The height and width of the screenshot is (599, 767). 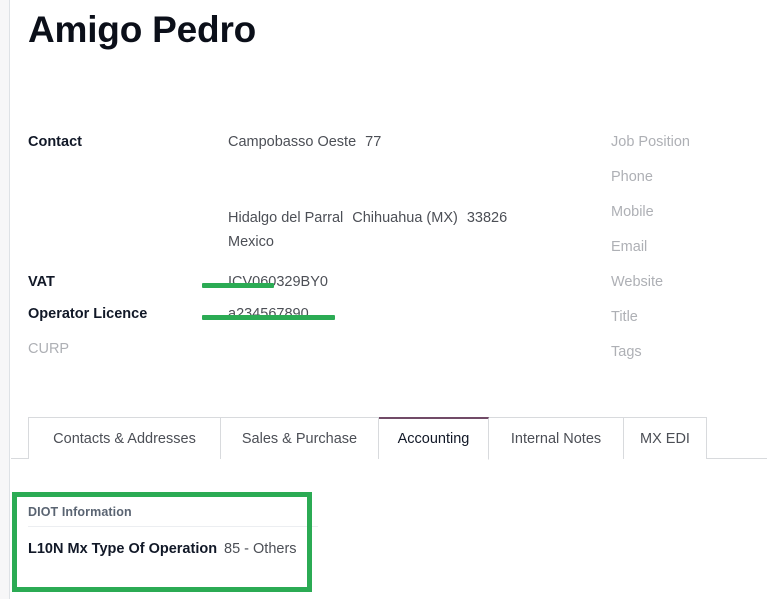 I want to click on annotation-underline-vat, so click(x=268, y=317).